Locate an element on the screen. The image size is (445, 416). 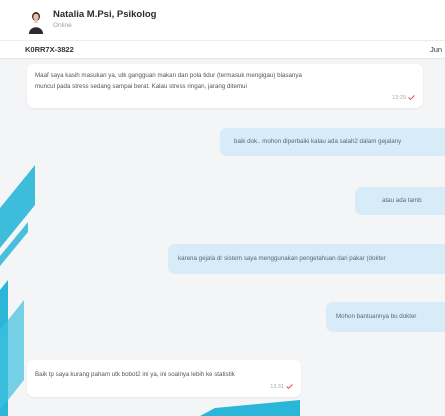
avatar is located at coordinates (36, 22).